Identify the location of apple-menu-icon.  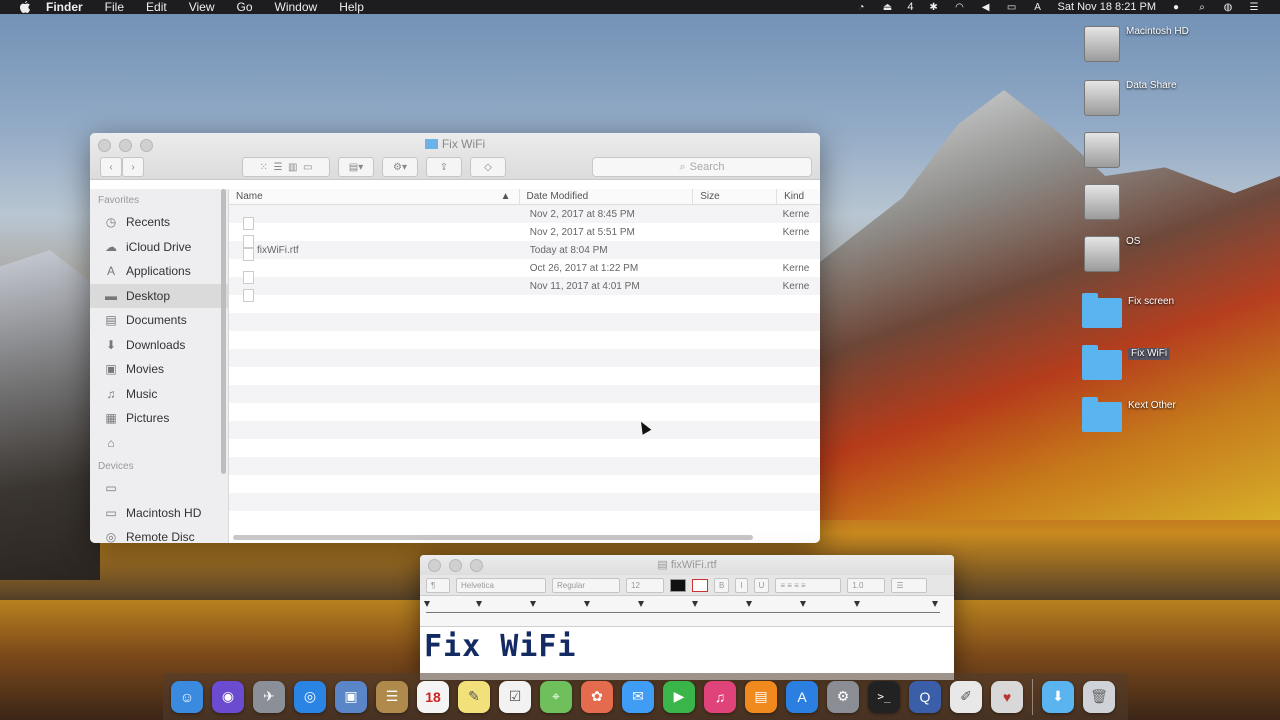
(25, 7).